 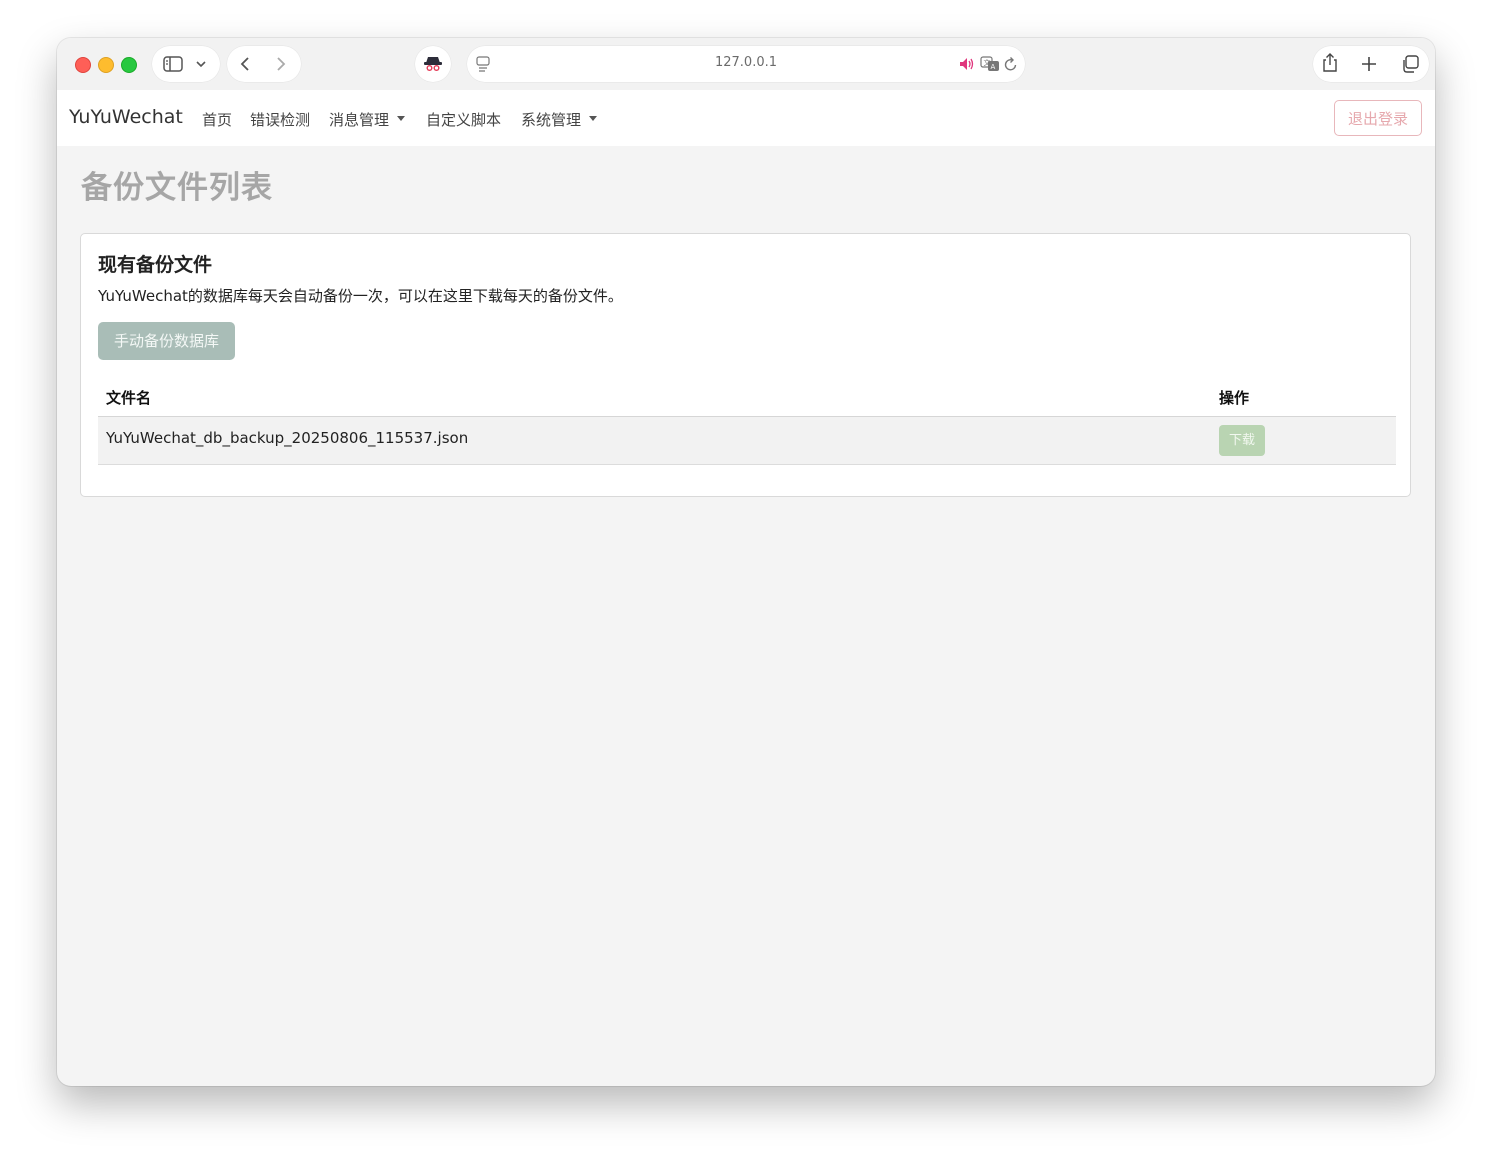 What do you see at coordinates (1330, 63) in the screenshot?
I see `share-icon` at bounding box center [1330, 63].